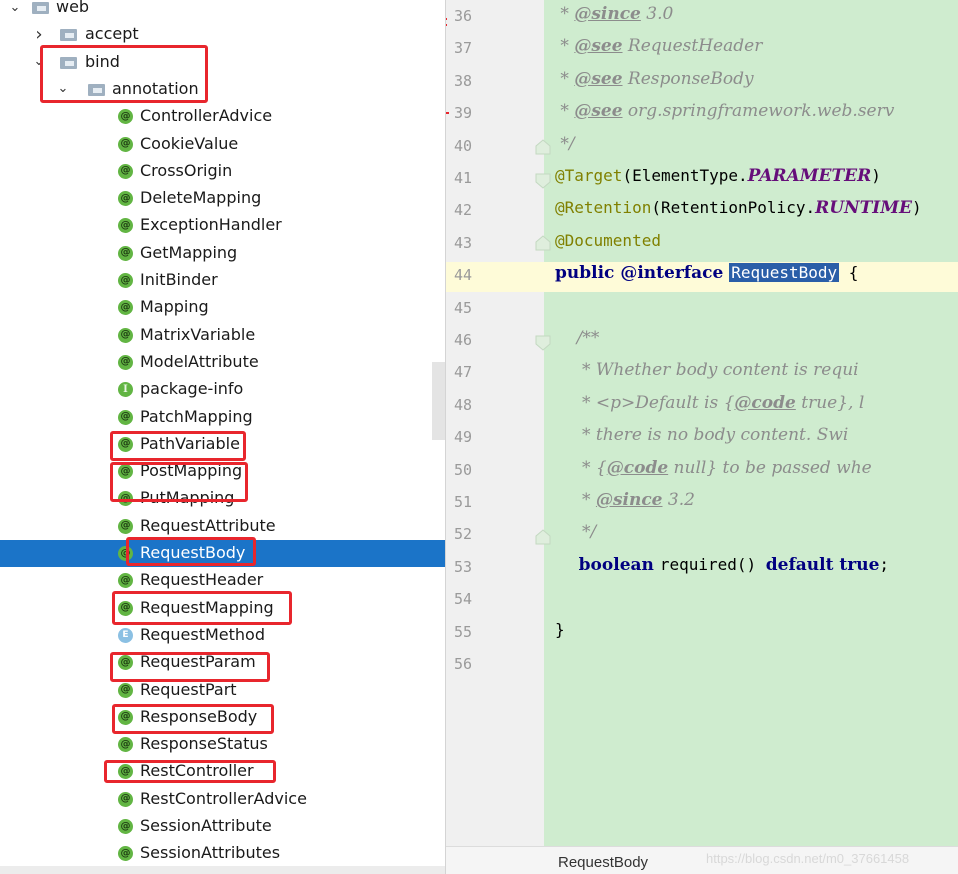 Image resolution: width=958 pixels, height=874 pixels. I want to click on code-line: * Whether body content is requi, so click(707, 370).